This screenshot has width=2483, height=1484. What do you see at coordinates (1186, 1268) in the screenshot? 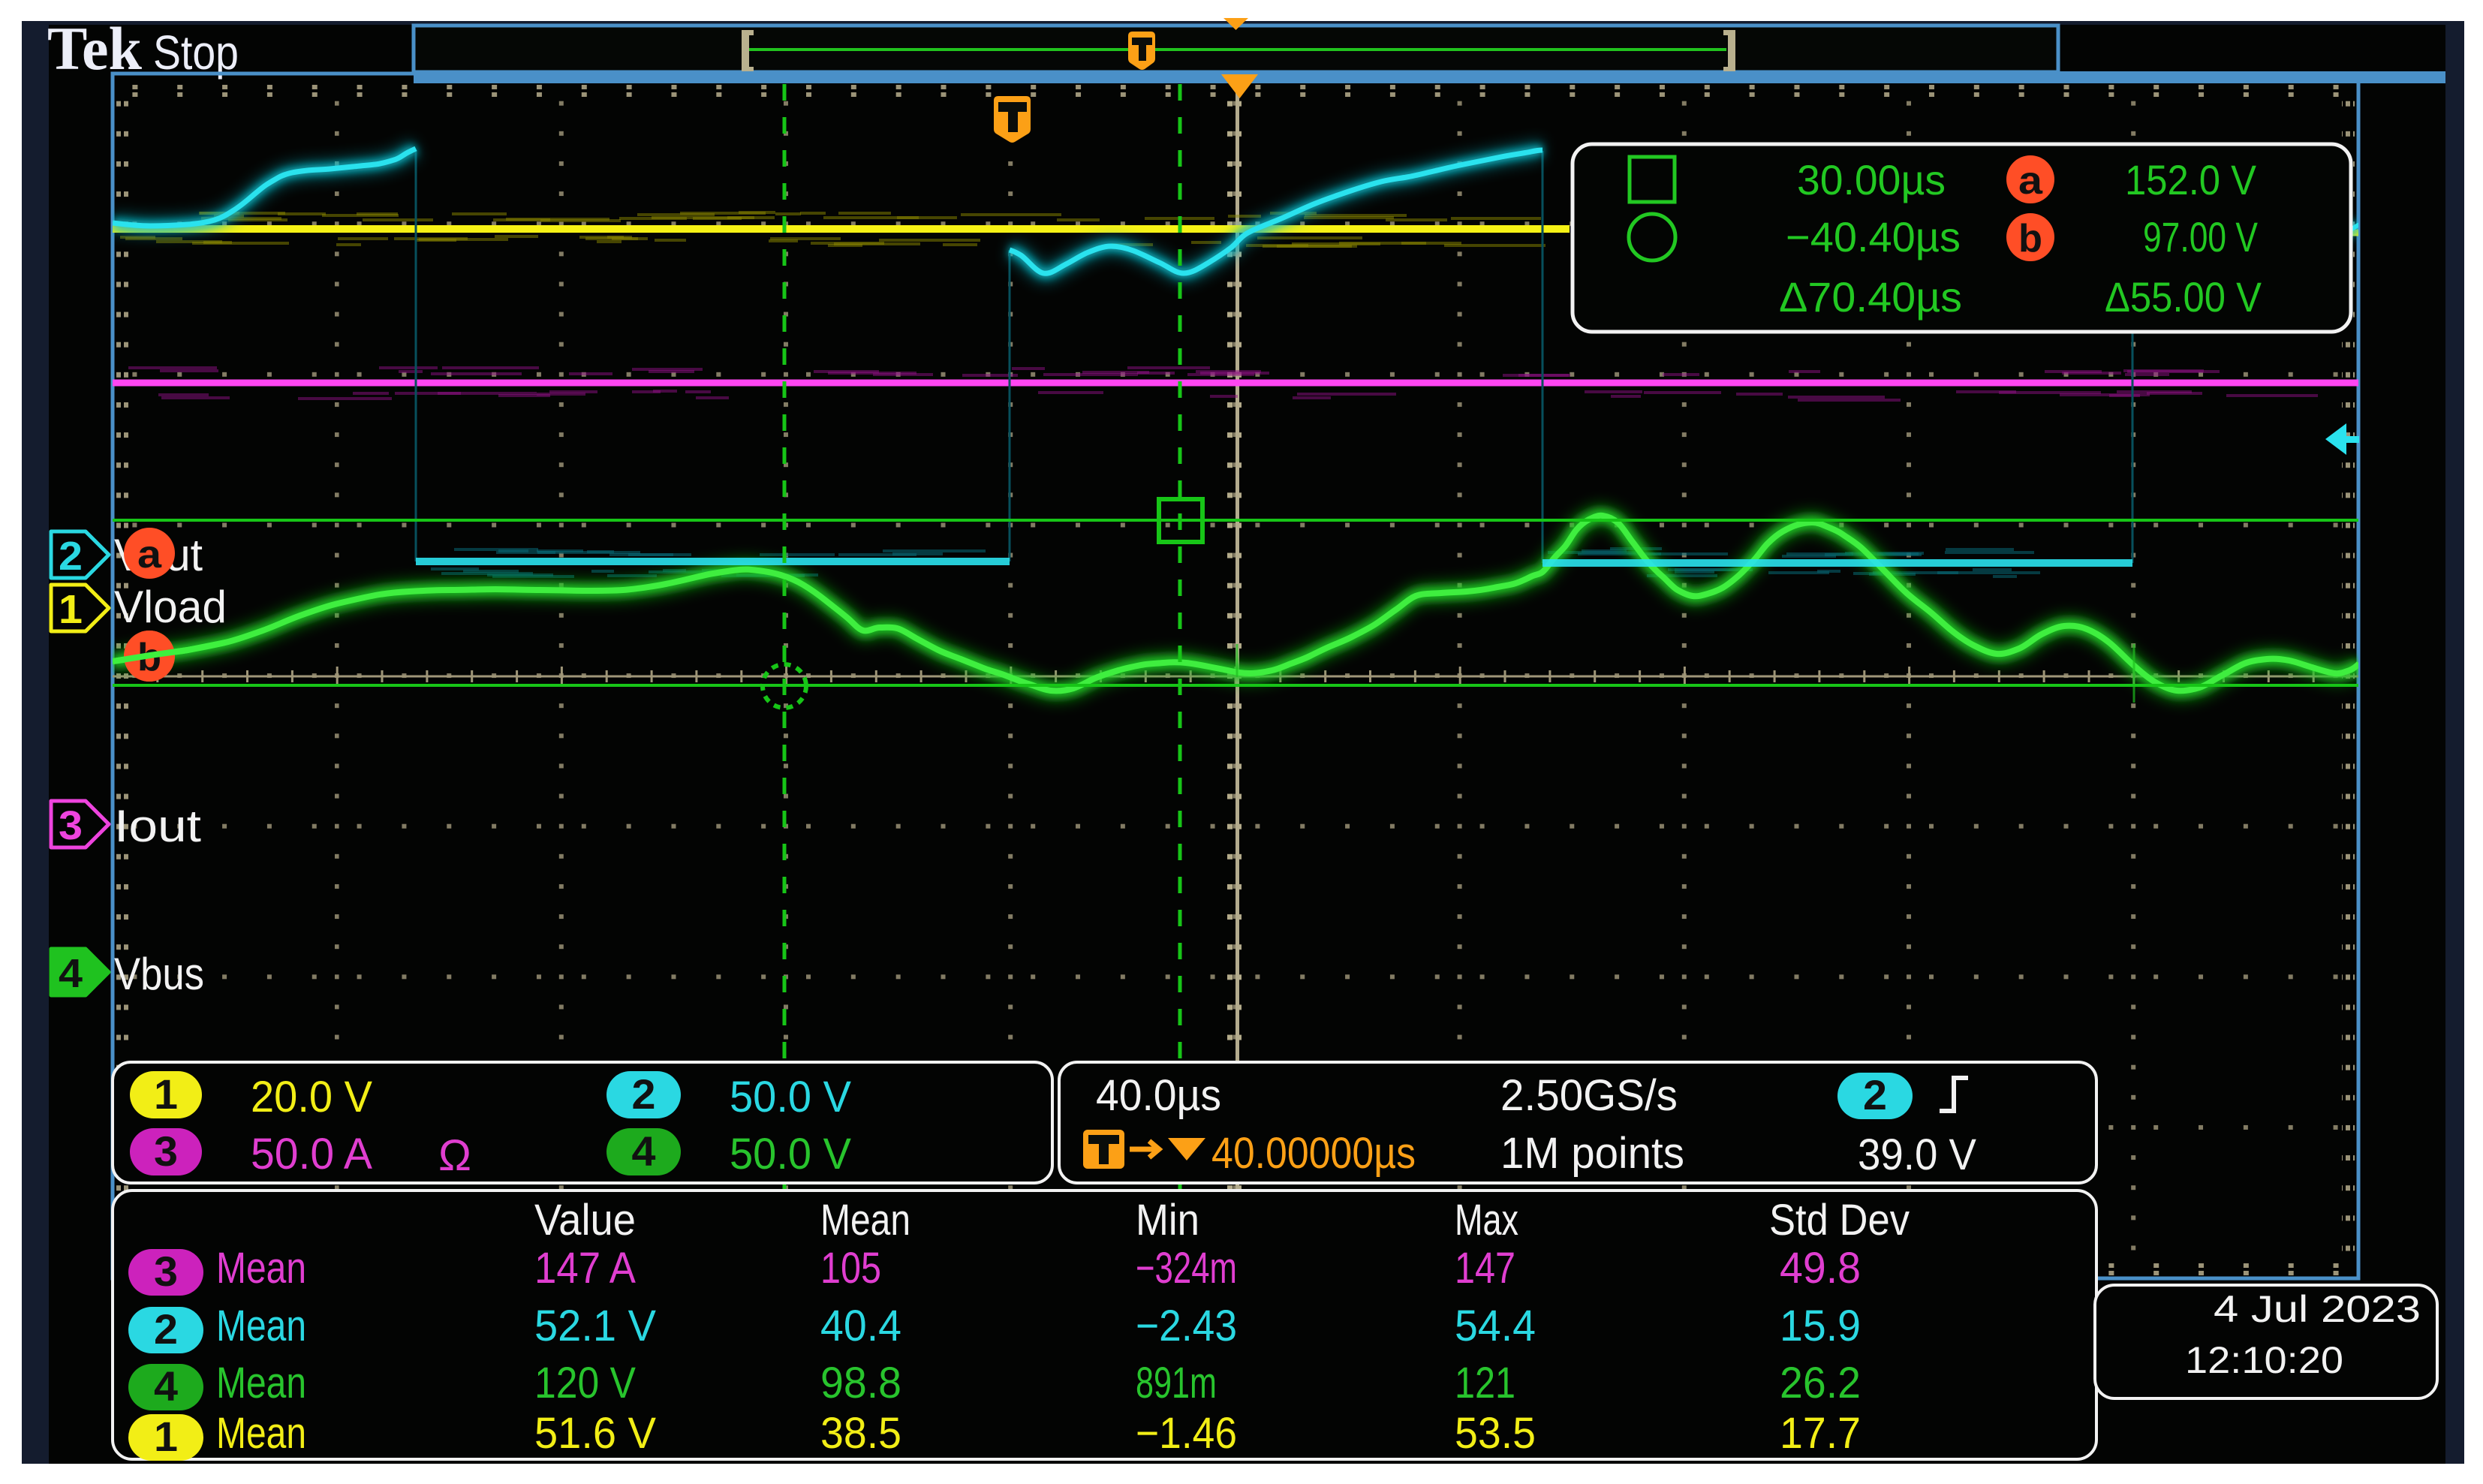
I see `svg-text: −324m` at bounding box center [1186, 1268].